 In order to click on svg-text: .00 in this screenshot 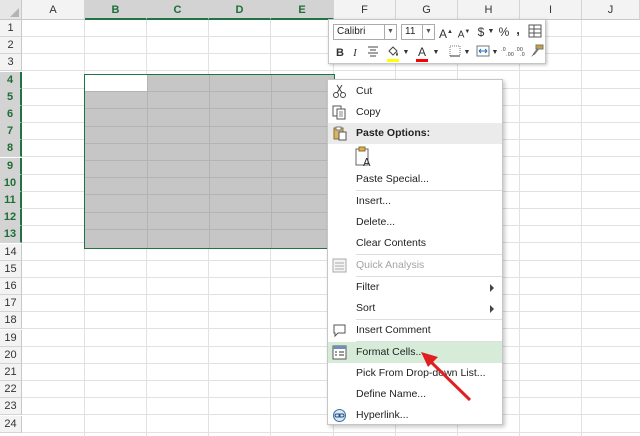, I will do `click(510, 54)`.